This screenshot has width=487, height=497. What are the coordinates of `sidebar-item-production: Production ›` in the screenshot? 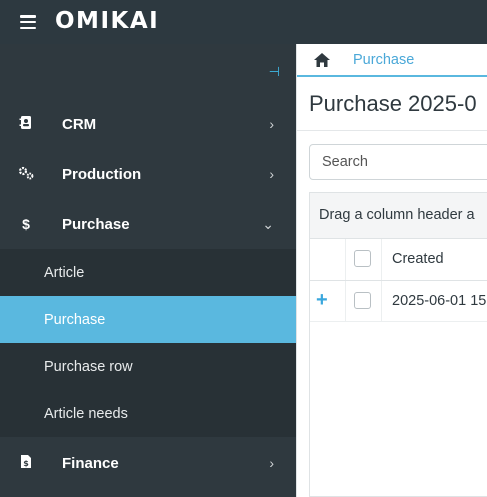 It's located at (148, 174).